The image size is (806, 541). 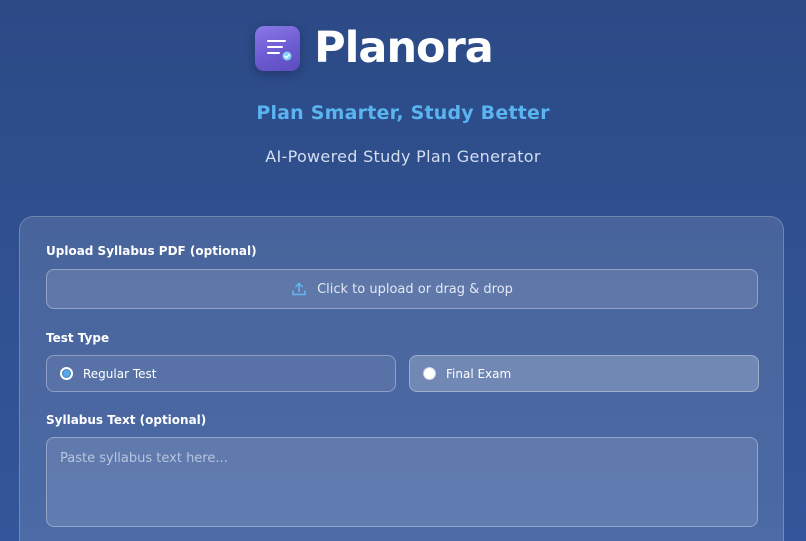 I want to click on tagline: Plan Smarter, Study Better, so click(x=403, y=113).